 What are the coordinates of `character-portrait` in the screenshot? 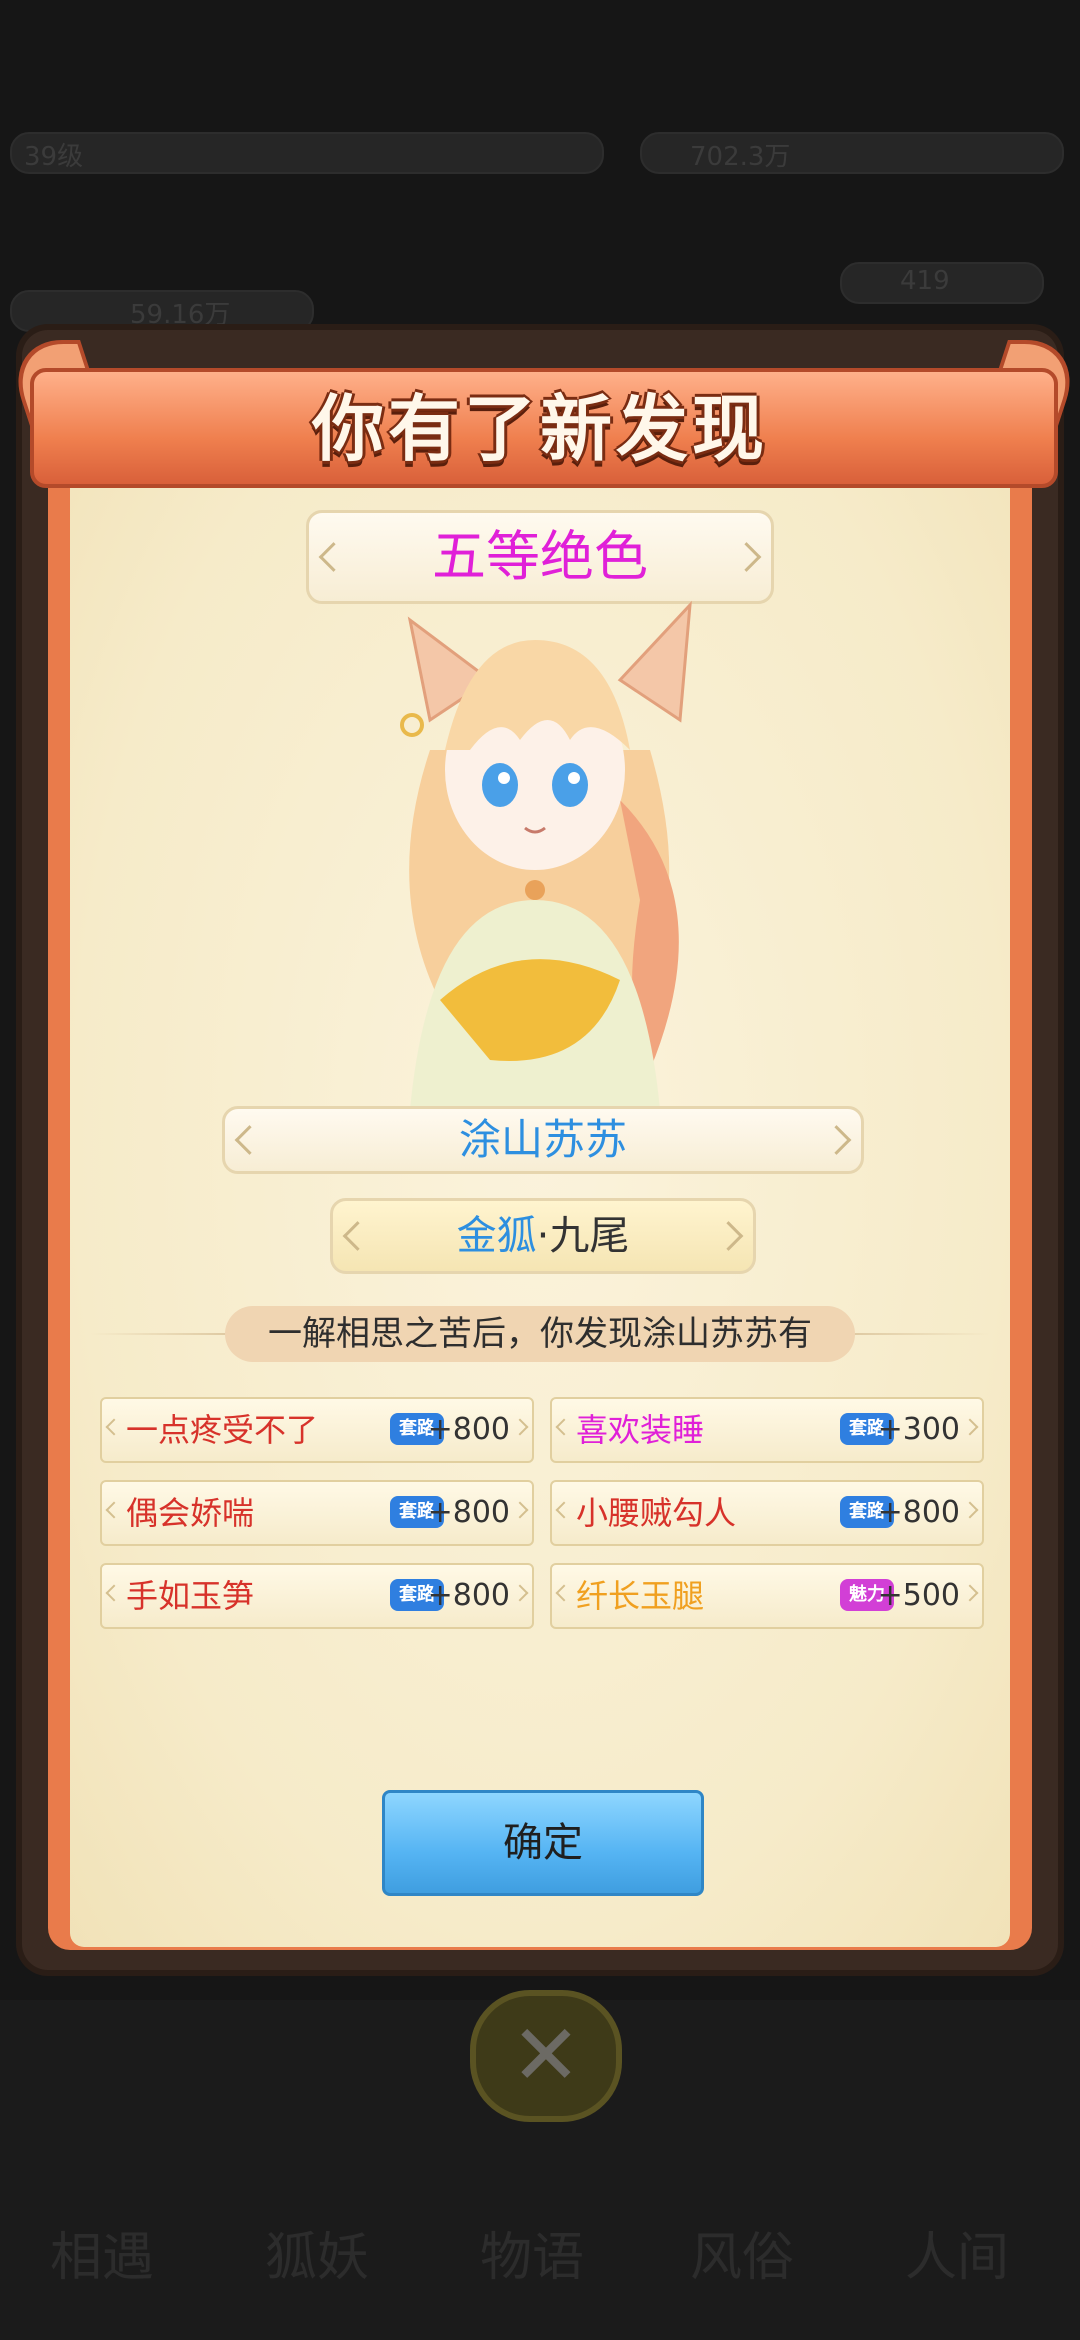 It's located at (546, 855).